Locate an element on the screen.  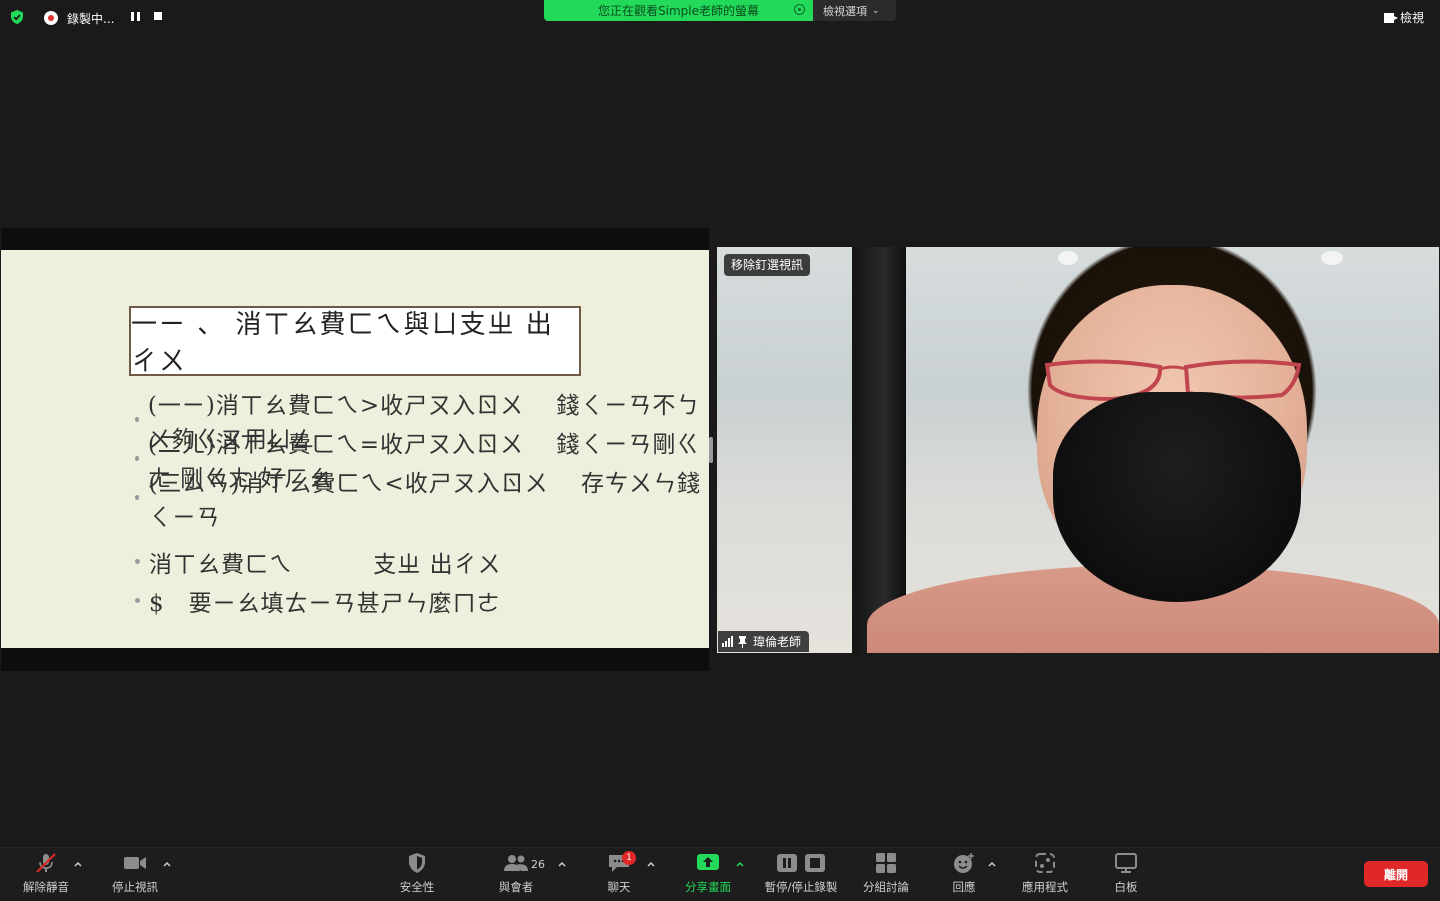
bullet-text: $ 要ㄧㄠ填ㄊㄧㄢ甚ㄕㄣ麼ㄇㄜ is located at coordinates (325, 603).